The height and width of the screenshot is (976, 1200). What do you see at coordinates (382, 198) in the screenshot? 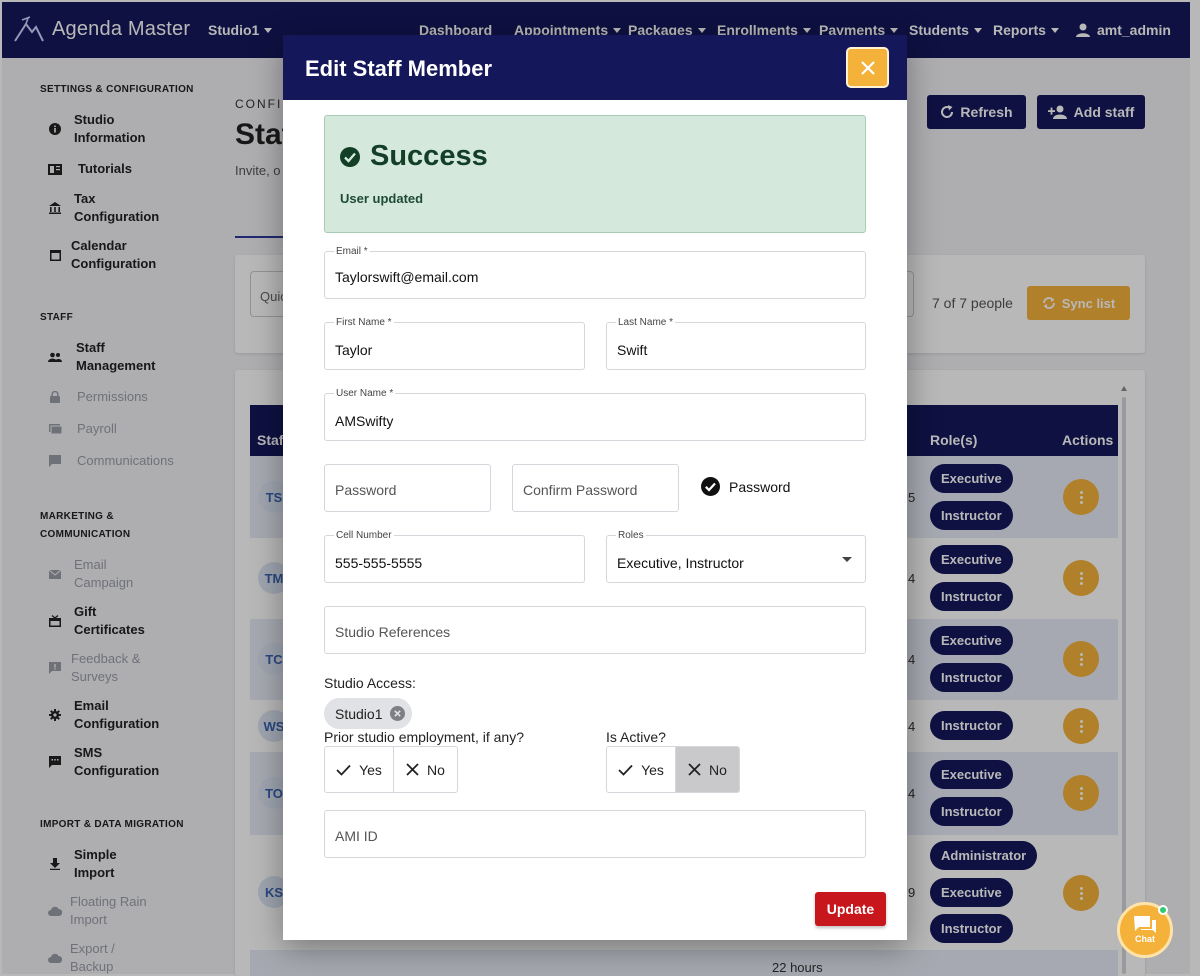
I see `alert-message: User updated` at bounding box center [382, 198].